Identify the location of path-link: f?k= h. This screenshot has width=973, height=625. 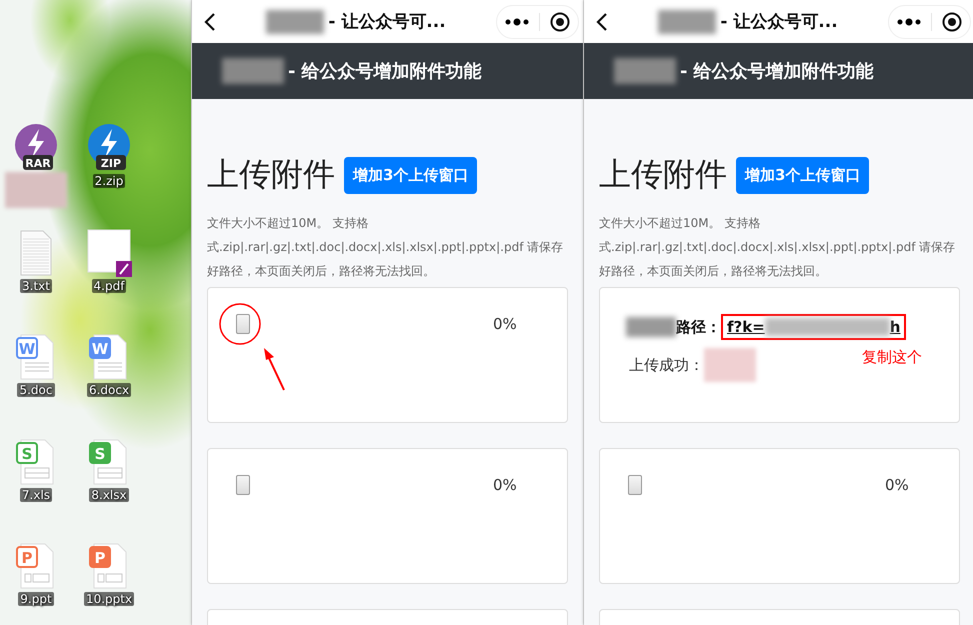
(813, 327).